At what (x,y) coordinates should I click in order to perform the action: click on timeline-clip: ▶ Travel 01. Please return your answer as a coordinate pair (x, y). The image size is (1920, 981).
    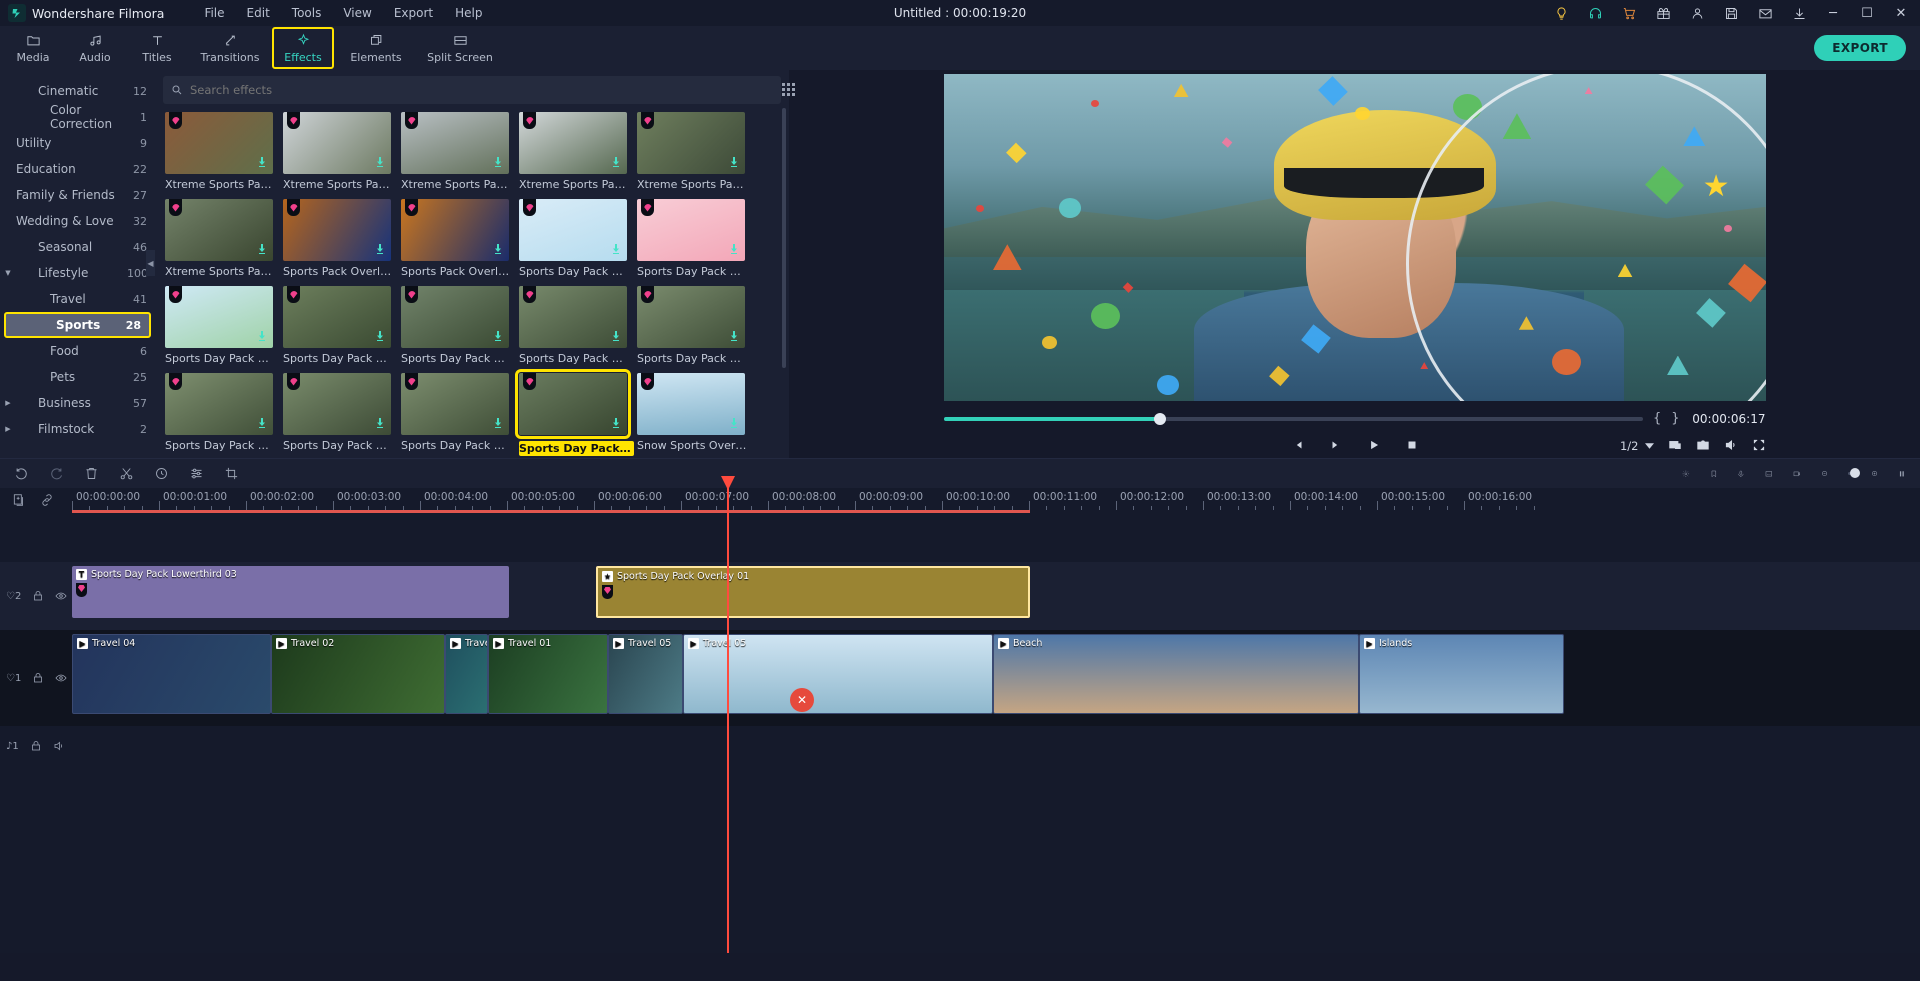
    Looking at the image, I should click on (548, 674).